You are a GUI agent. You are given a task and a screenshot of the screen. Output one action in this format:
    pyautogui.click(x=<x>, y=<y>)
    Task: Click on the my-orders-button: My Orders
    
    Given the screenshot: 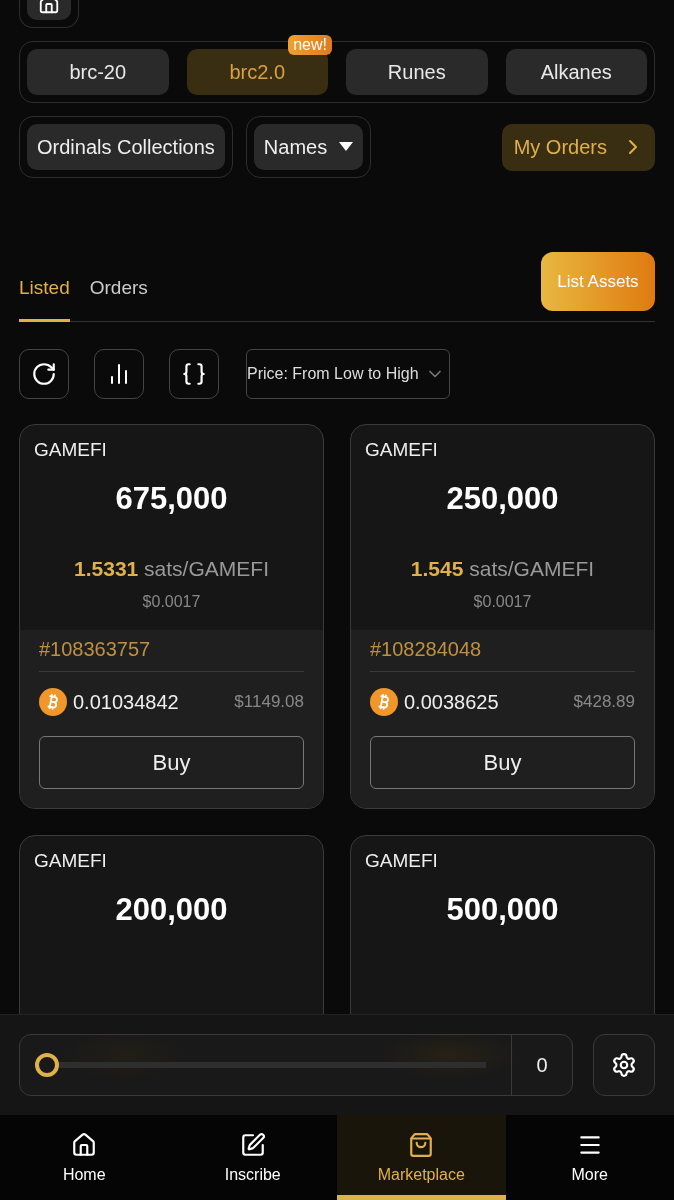 What is the action you would take?
    pyautogui.click(x=578, y=147)
    